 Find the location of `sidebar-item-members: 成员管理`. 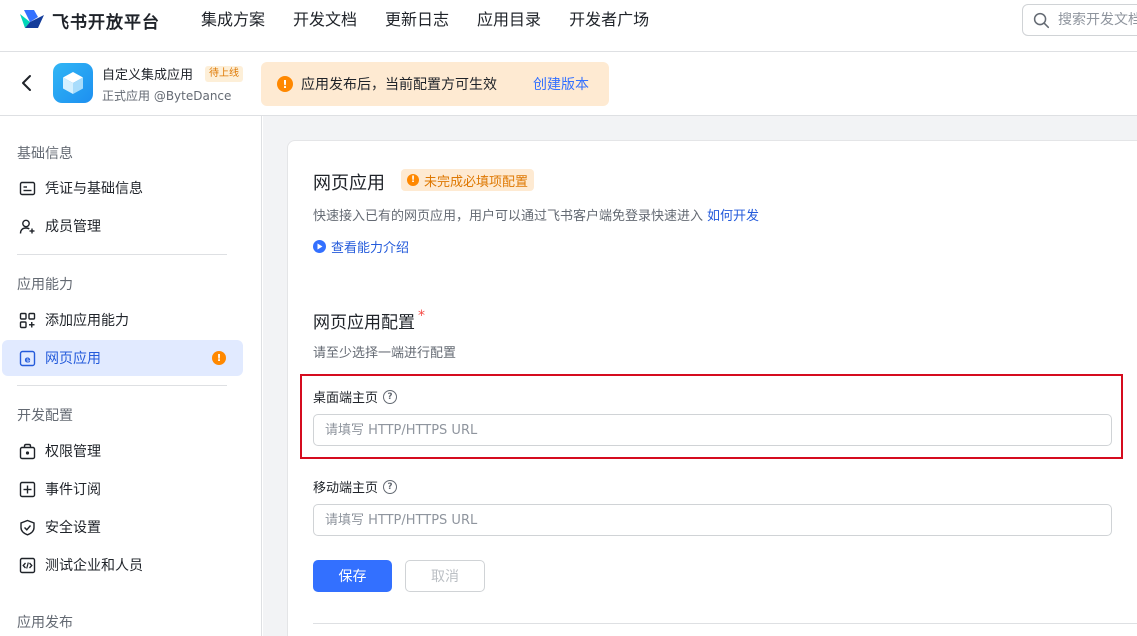

sidebar-item-members: 成员管理 is located at coordinates (122, 226).